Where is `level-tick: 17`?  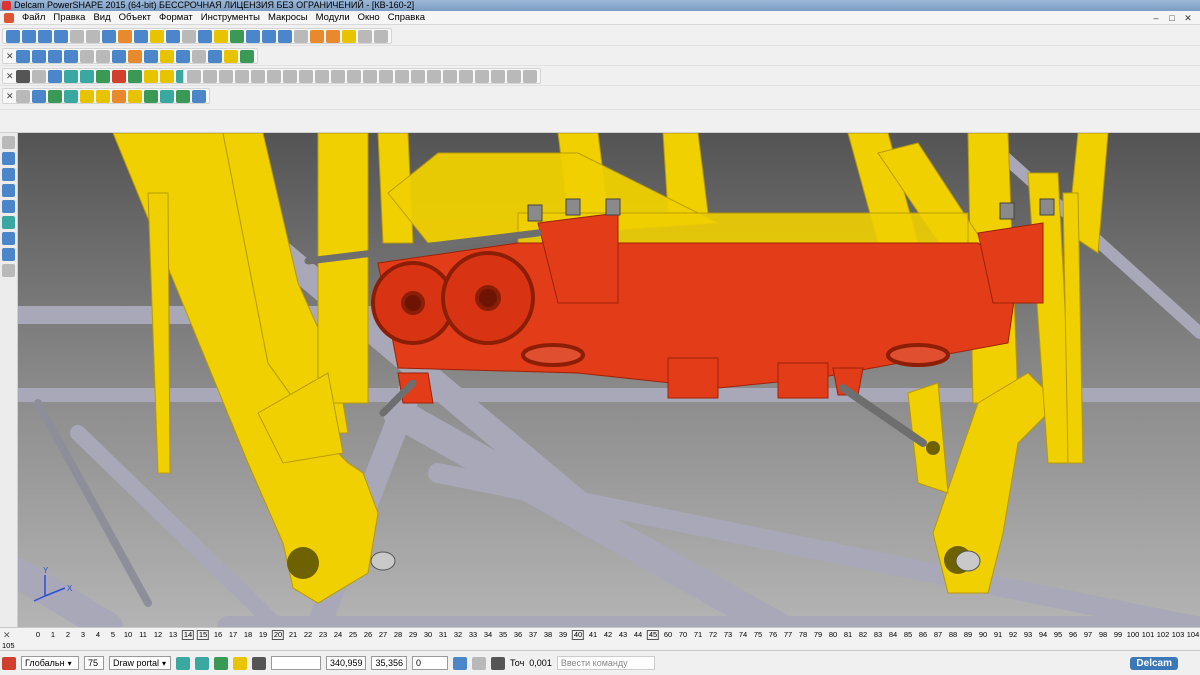 level-tick: 17 is located at coordinates (233, 634).